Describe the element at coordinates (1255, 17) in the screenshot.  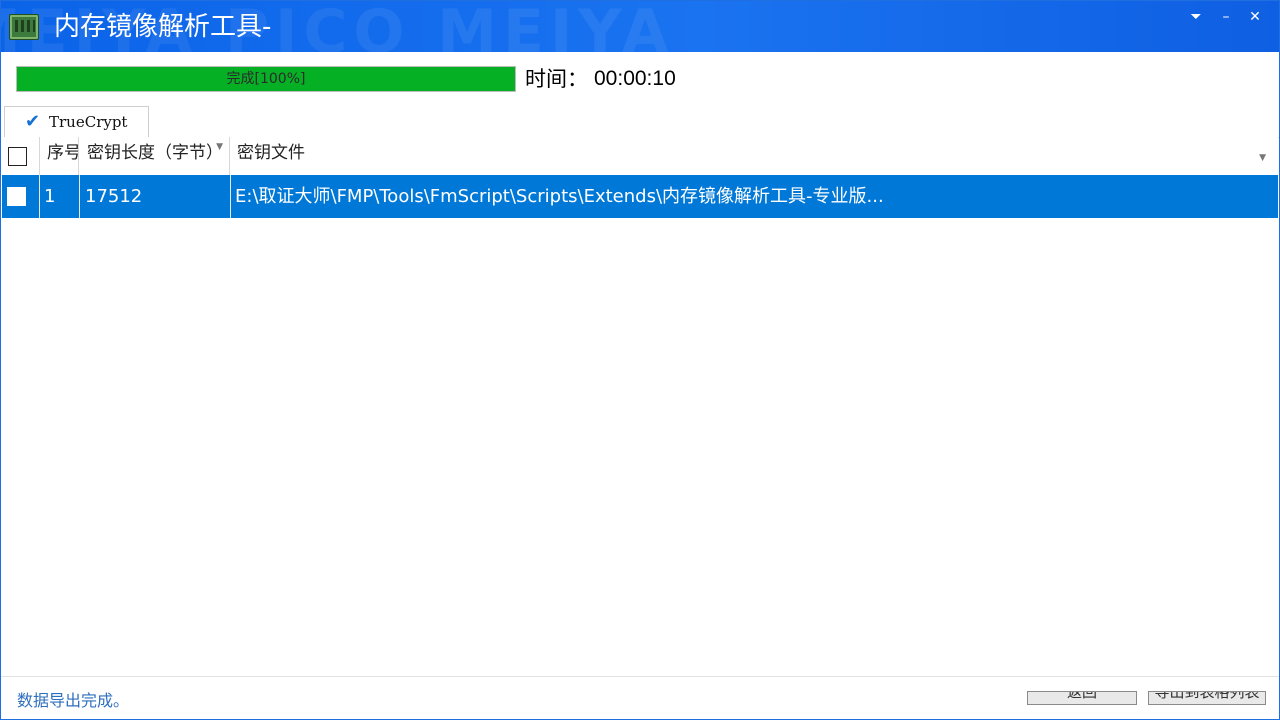
I see `close-button: ✕` at that location.